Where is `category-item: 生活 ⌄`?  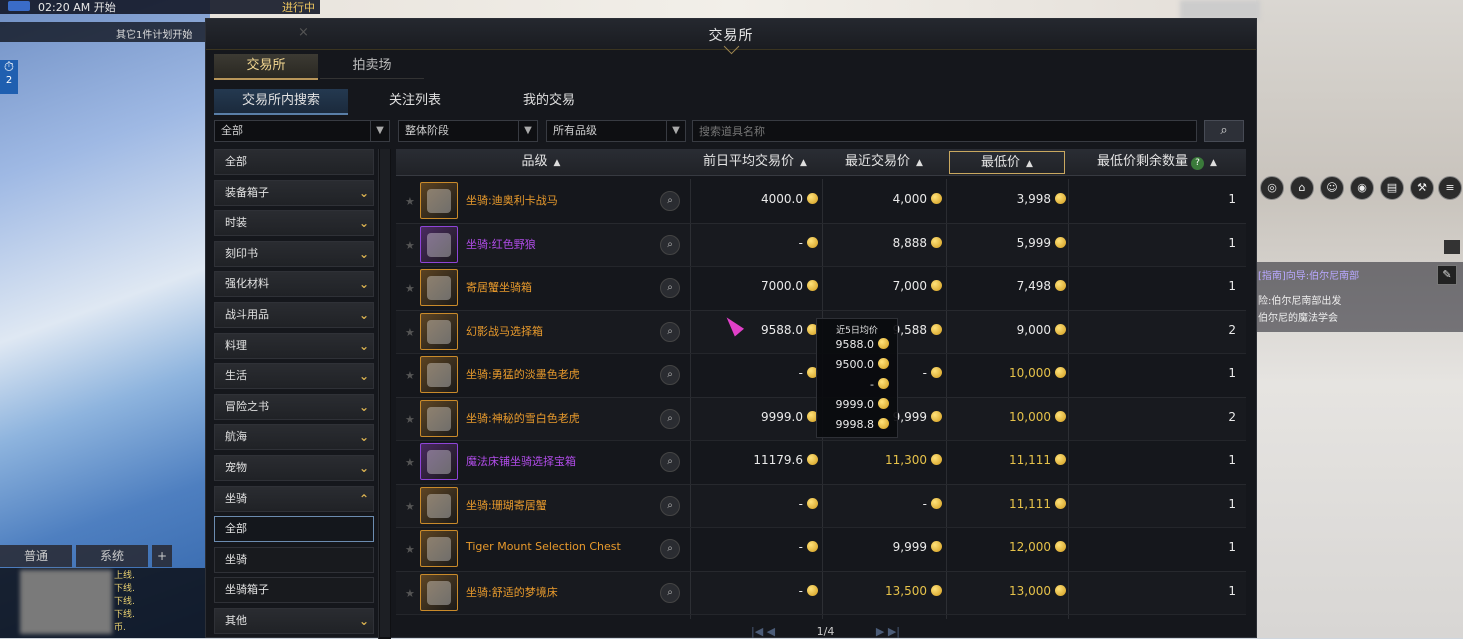
category-item: 生活 ⌄ is located at coordinates (294, 376).